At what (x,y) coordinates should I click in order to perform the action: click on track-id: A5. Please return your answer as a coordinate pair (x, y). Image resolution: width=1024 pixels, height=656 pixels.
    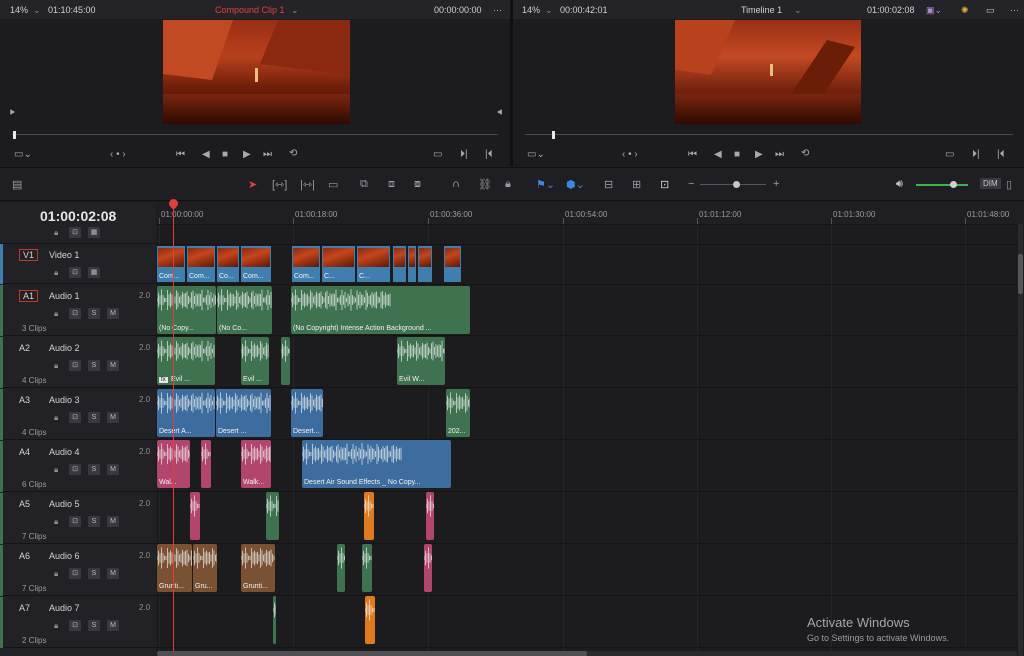
    Looking at the image, I should click on (24, 504).